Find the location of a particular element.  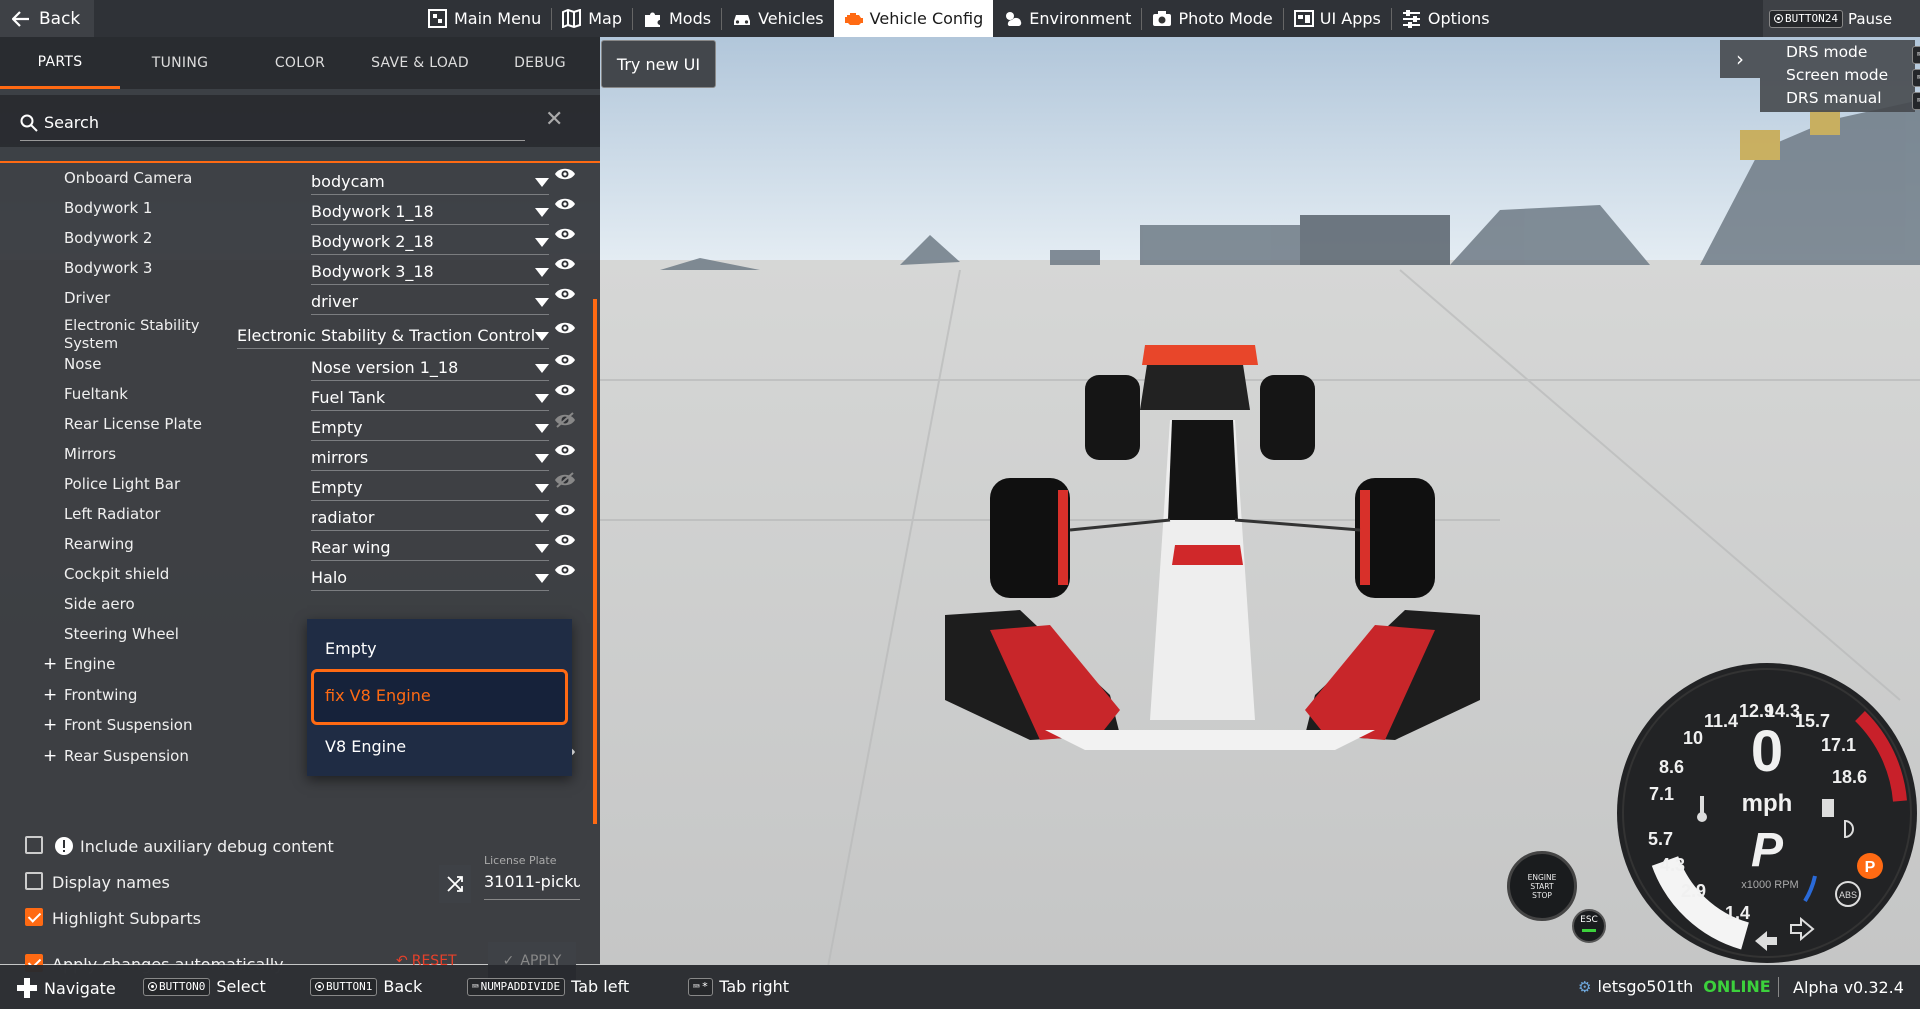

part-row: Rearwing Rear wing is located at coordinates (300, 546).